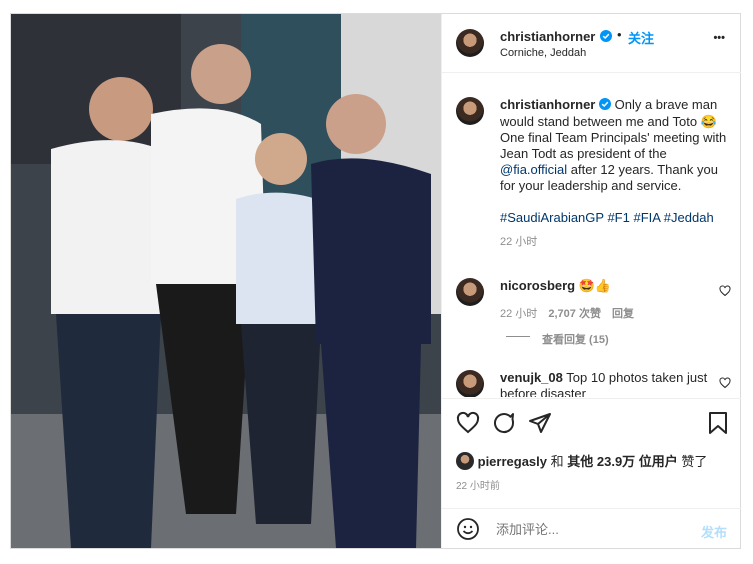 Image resolution: width=753 pixels, height=564 pixels. I want to click on comment-bubble-icon, so click(504, 425).